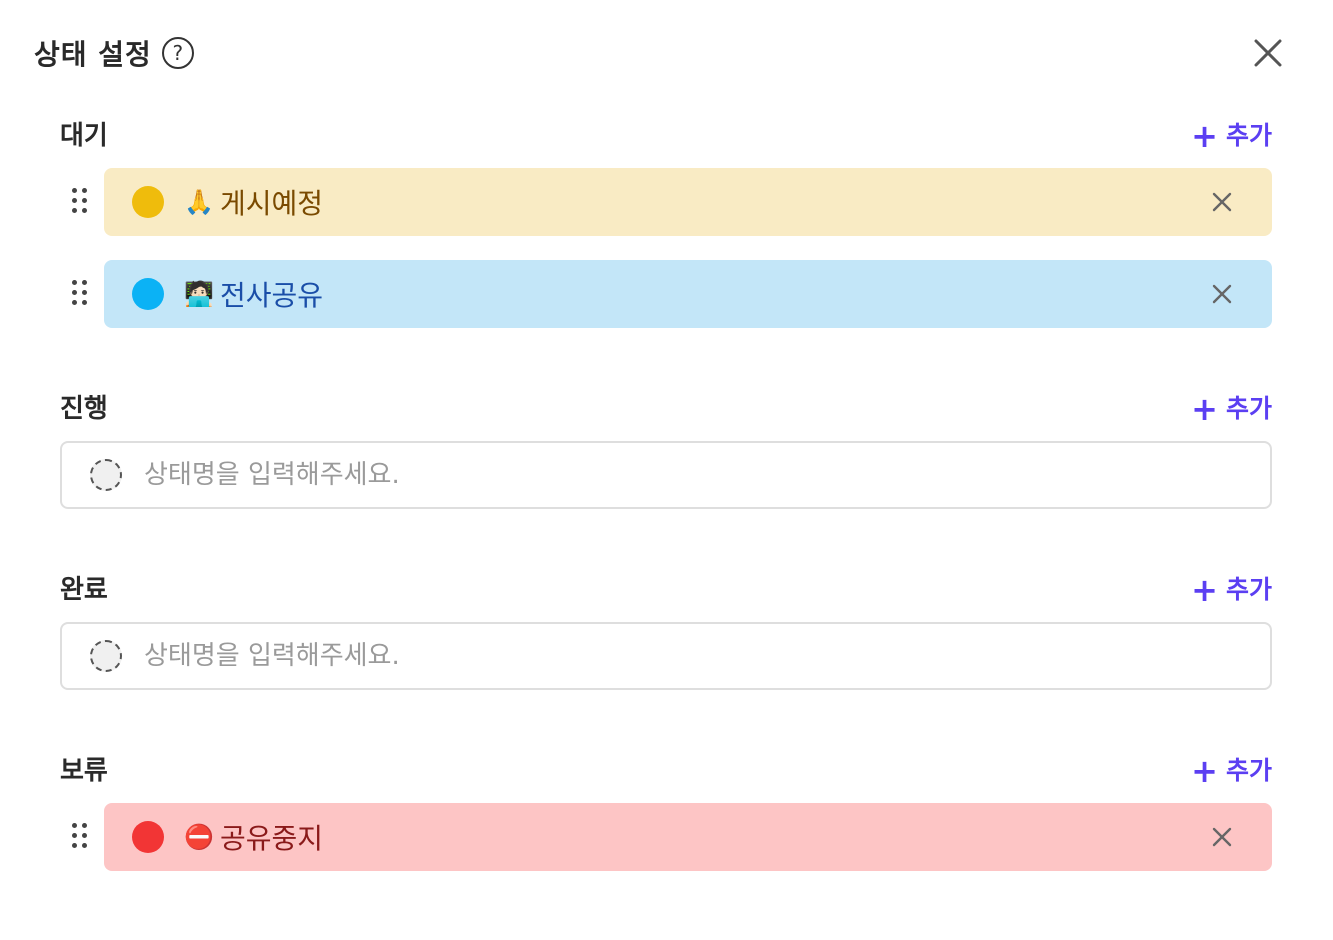 This screenshot has width=1333, height=940. I want to click on status-card: 🧑🏻‍💻 전사공유, so click(688, 294).